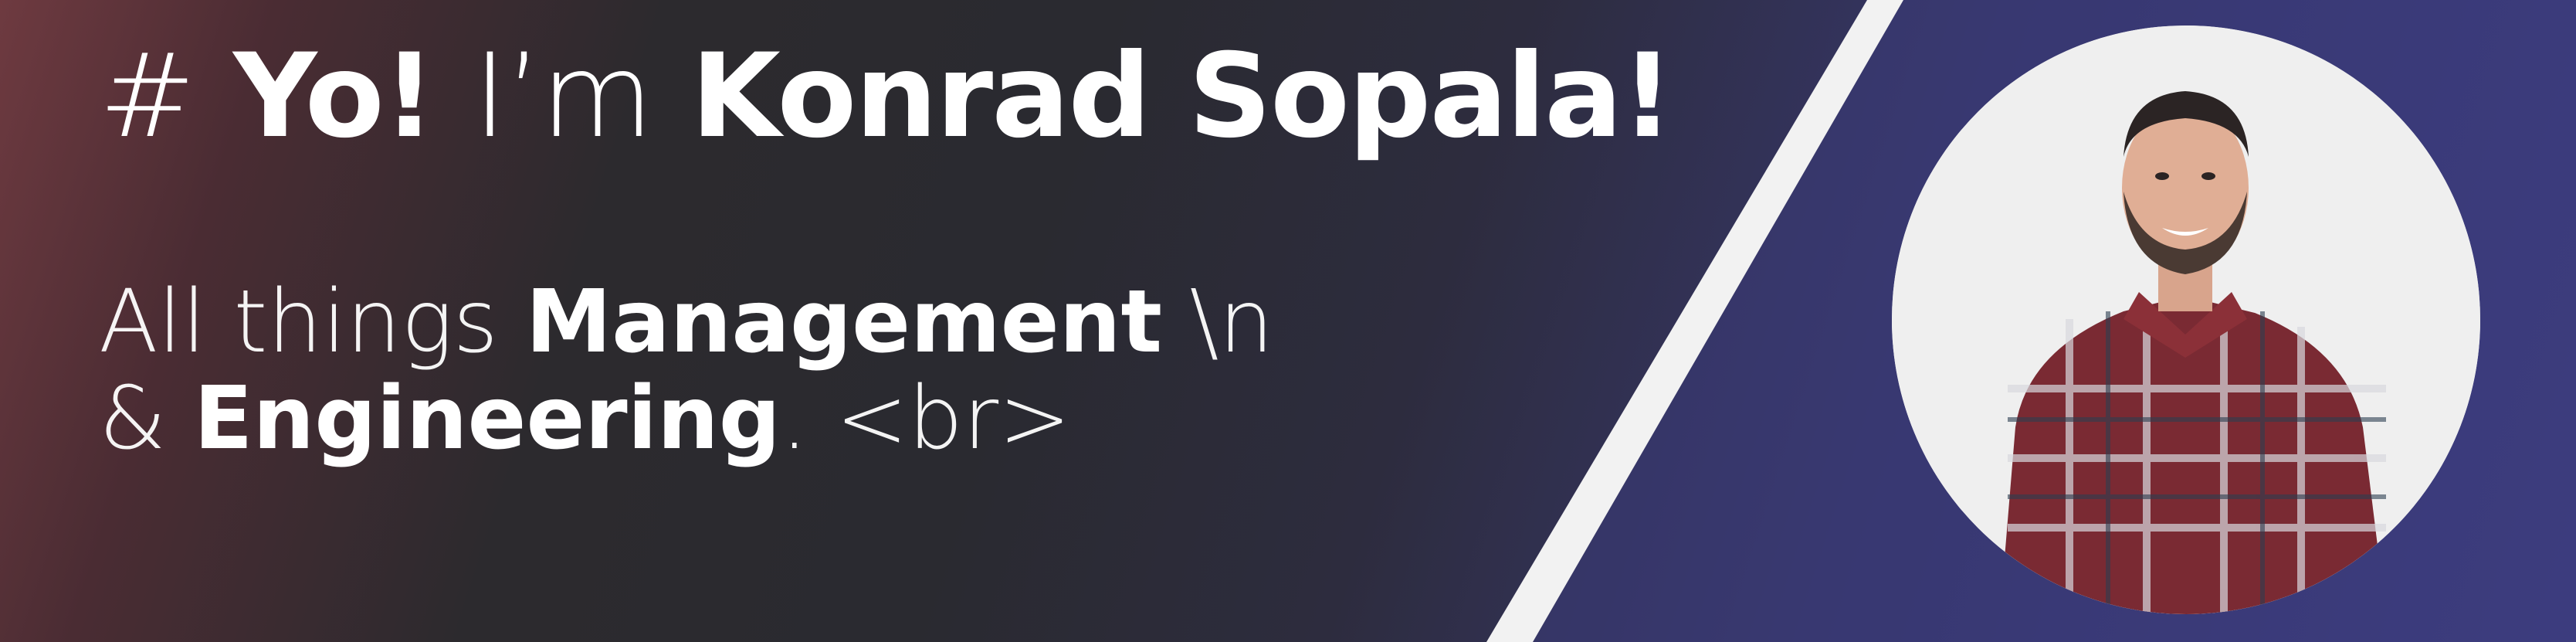 The height and width of the screenshot is (642, 2576). I want to click on tagline-management: Management, so click(844, 322).